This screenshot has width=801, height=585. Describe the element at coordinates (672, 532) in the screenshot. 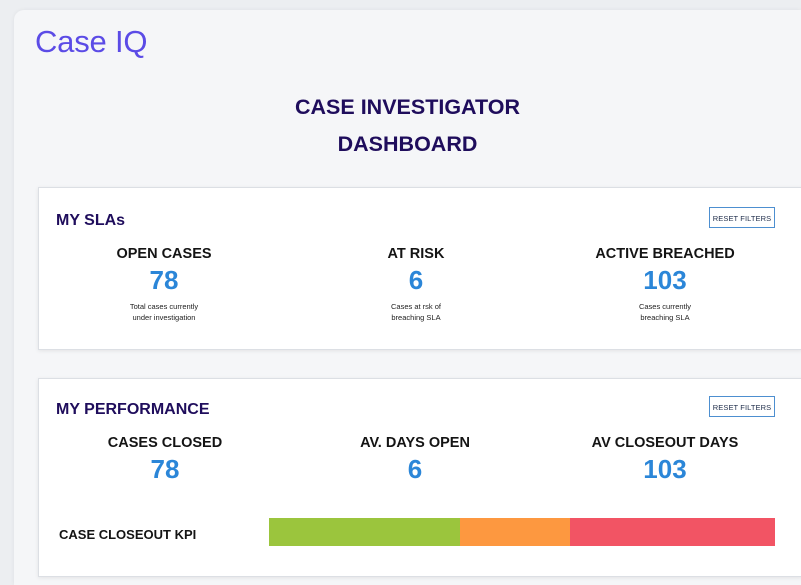

I see `kpi-segment-critical` at that location.